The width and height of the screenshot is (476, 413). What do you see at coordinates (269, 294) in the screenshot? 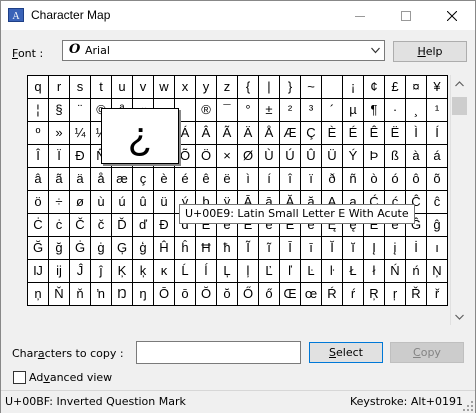
I see `character-cell: ő` at bounding box center [269, 294].